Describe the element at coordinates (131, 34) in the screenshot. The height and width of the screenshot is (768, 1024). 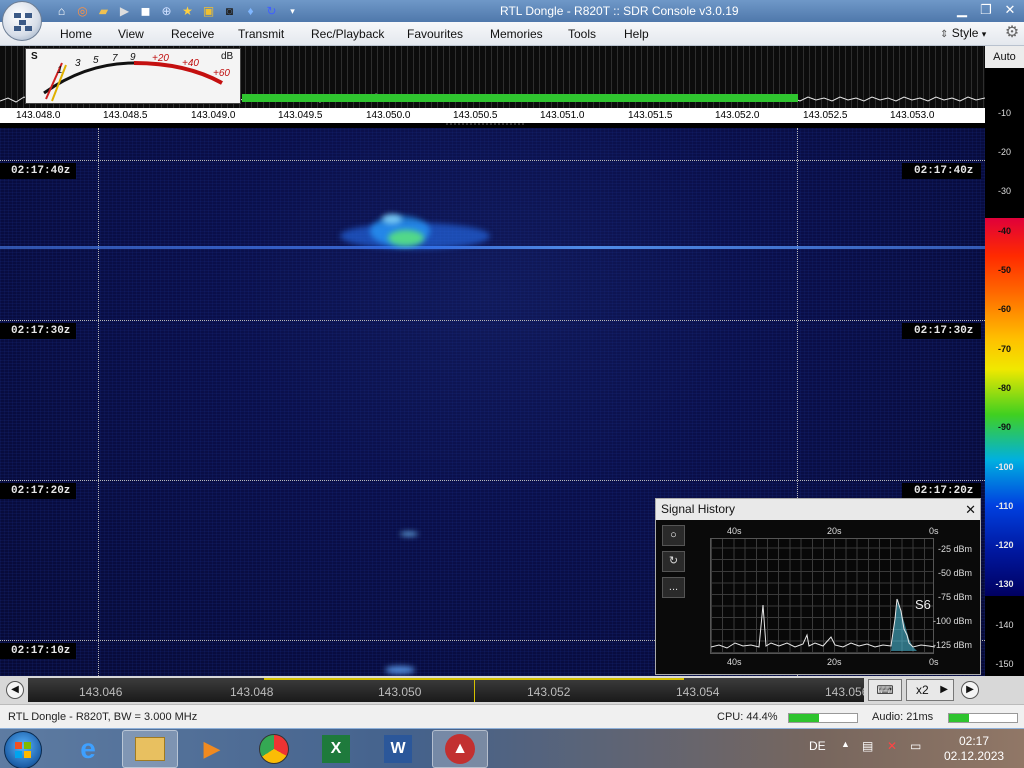
I see `menu-view: View` at that location.